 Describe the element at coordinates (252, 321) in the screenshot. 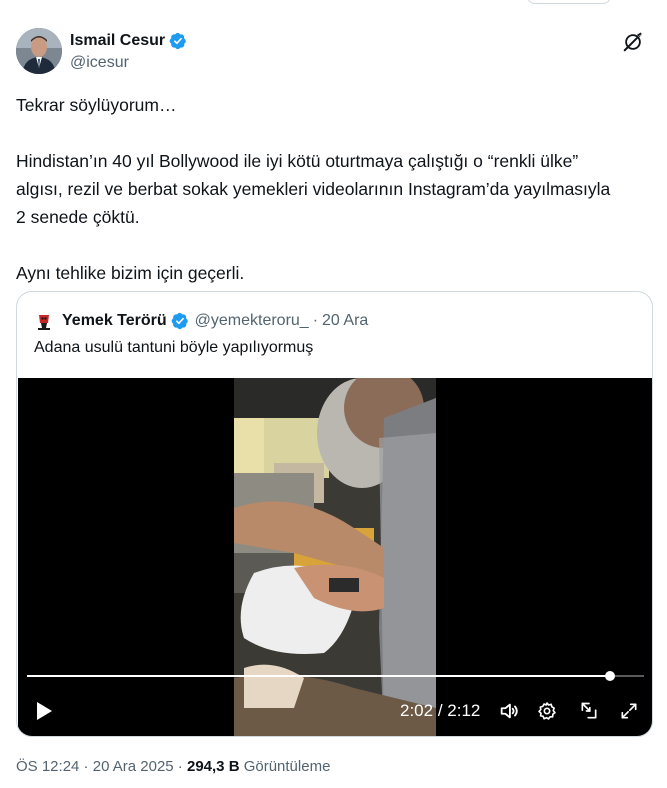

I see `quoted-author-handle: @yemekteroru_` at that location.